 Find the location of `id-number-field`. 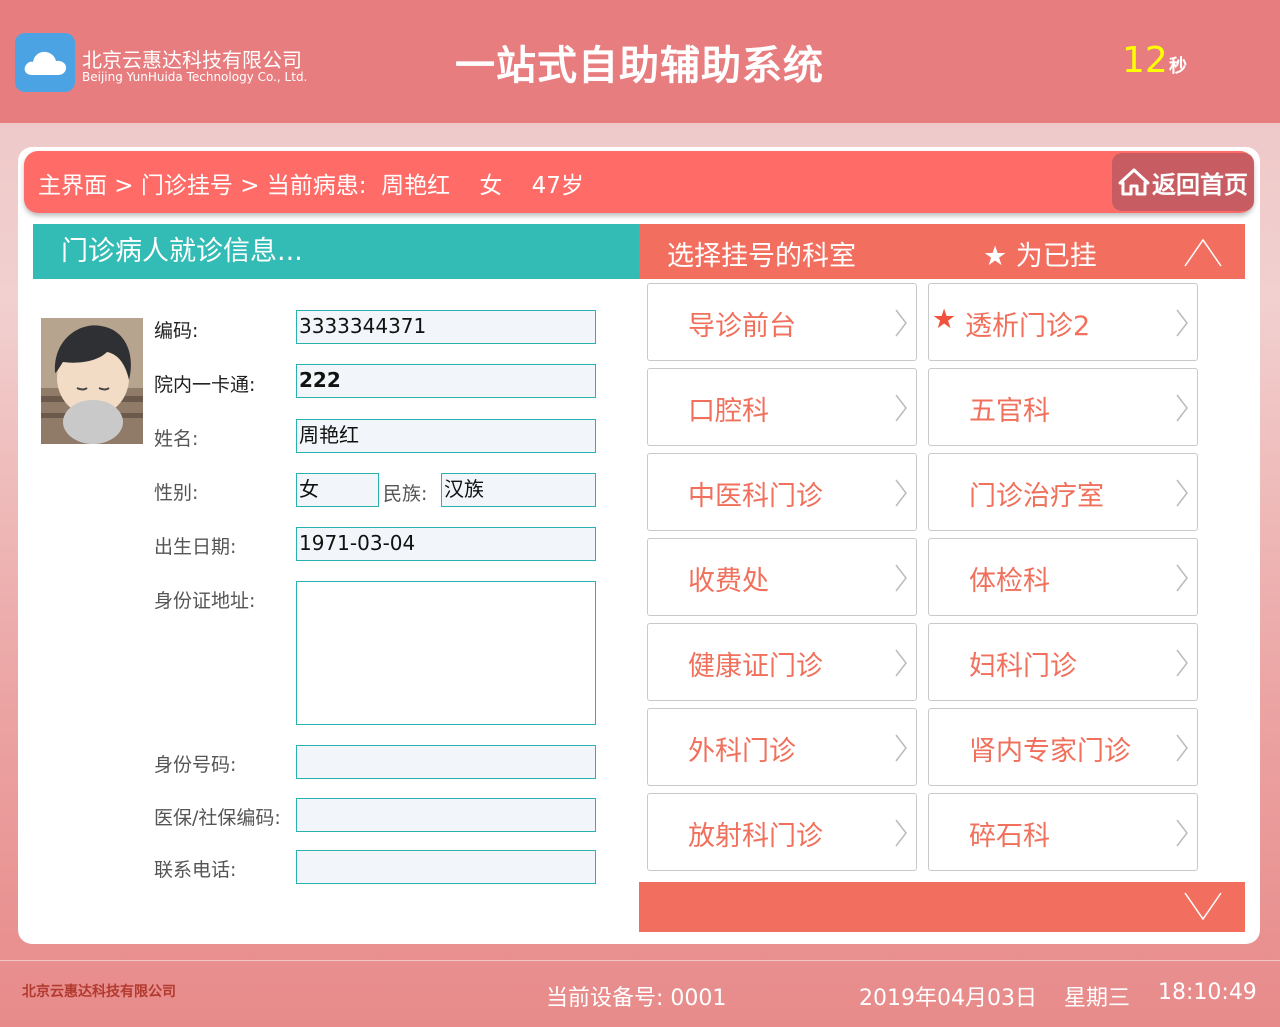

id-number-field is located at coordinates (446, 762).